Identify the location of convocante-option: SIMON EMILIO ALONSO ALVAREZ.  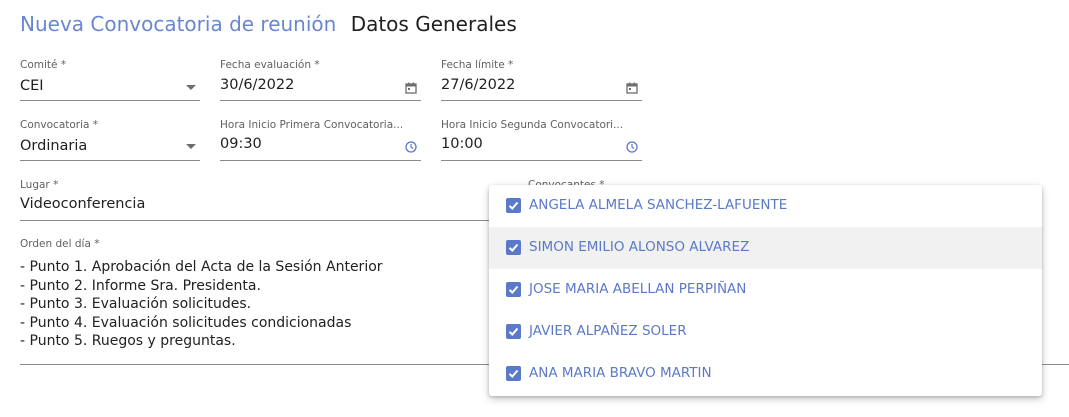
(765, 248).